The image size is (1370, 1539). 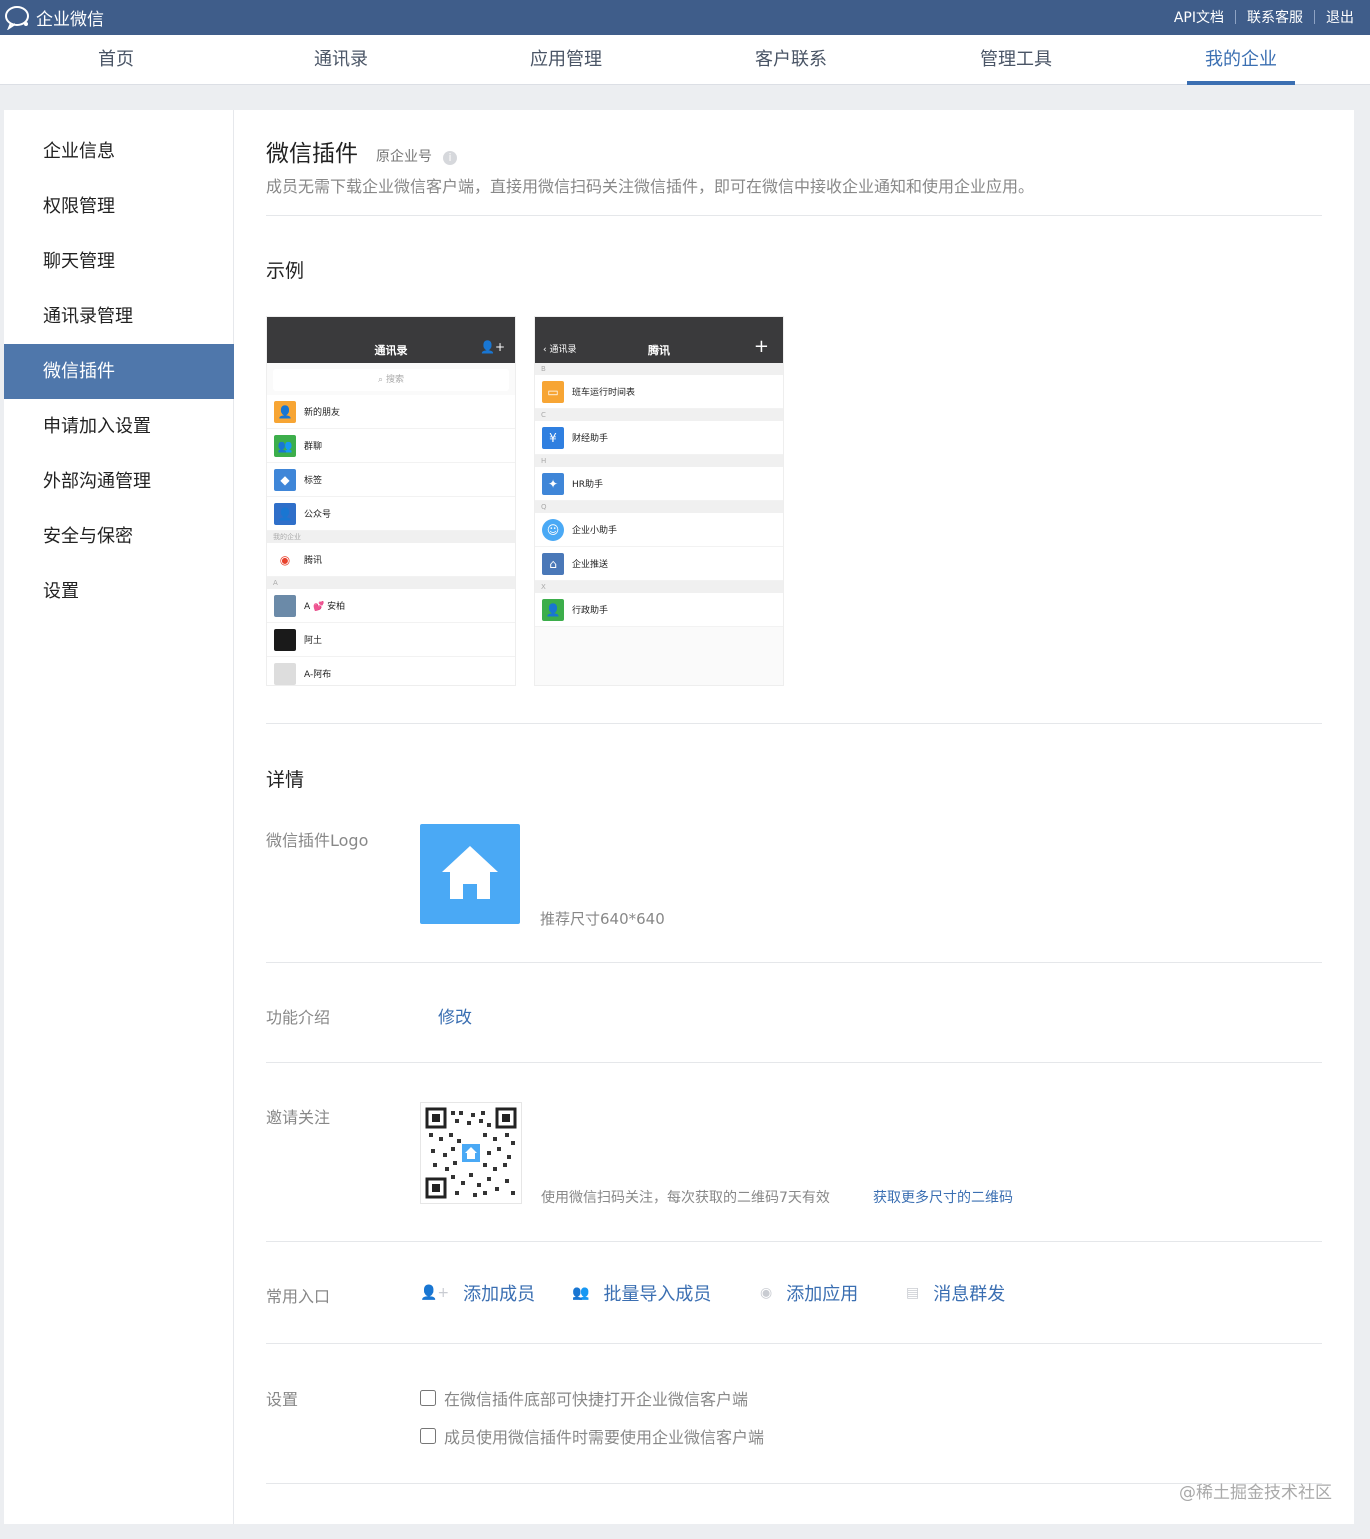 I want to click on list-item: ☺ 企业小助手, so click(x=659, y=530).